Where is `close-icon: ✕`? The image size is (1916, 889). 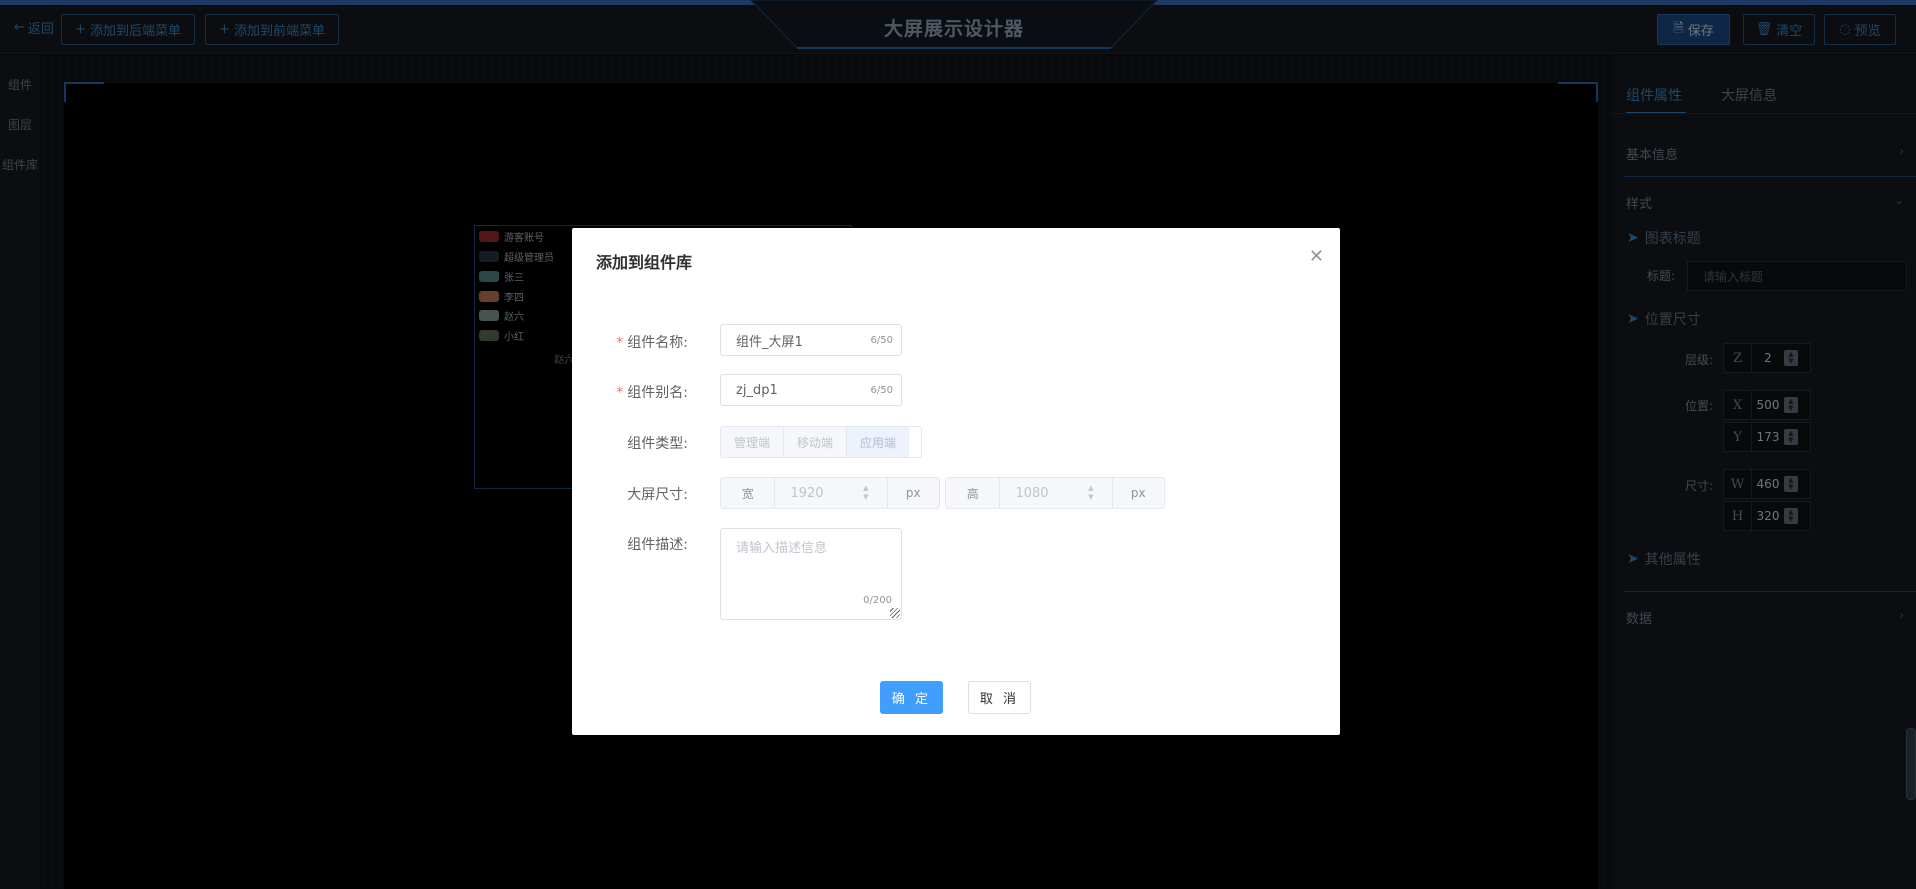
close-icon: ✕ is located at coordinates (1316, 256).